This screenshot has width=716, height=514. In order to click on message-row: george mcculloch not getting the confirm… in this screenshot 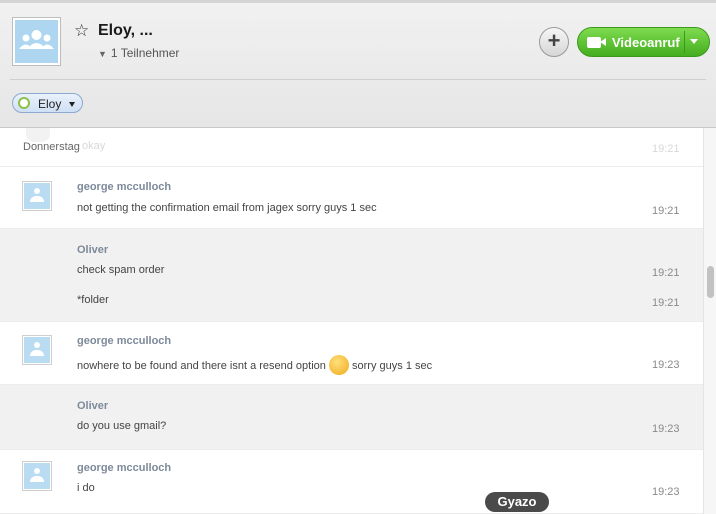, I will do `click(351, 198)`.